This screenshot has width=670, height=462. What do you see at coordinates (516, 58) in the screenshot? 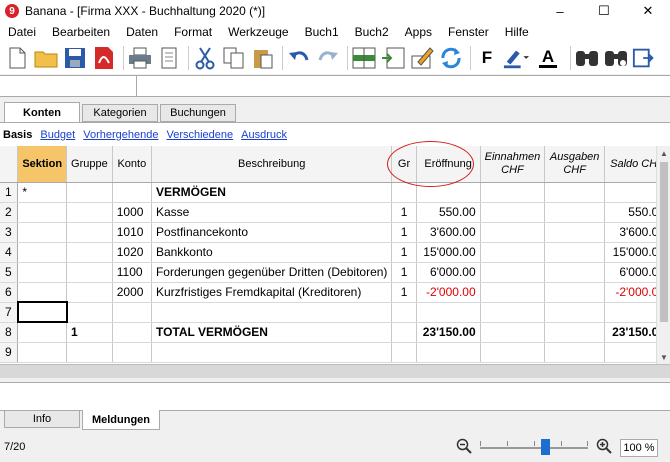
I see `highlight-icon` at bounding box center [516, 58].